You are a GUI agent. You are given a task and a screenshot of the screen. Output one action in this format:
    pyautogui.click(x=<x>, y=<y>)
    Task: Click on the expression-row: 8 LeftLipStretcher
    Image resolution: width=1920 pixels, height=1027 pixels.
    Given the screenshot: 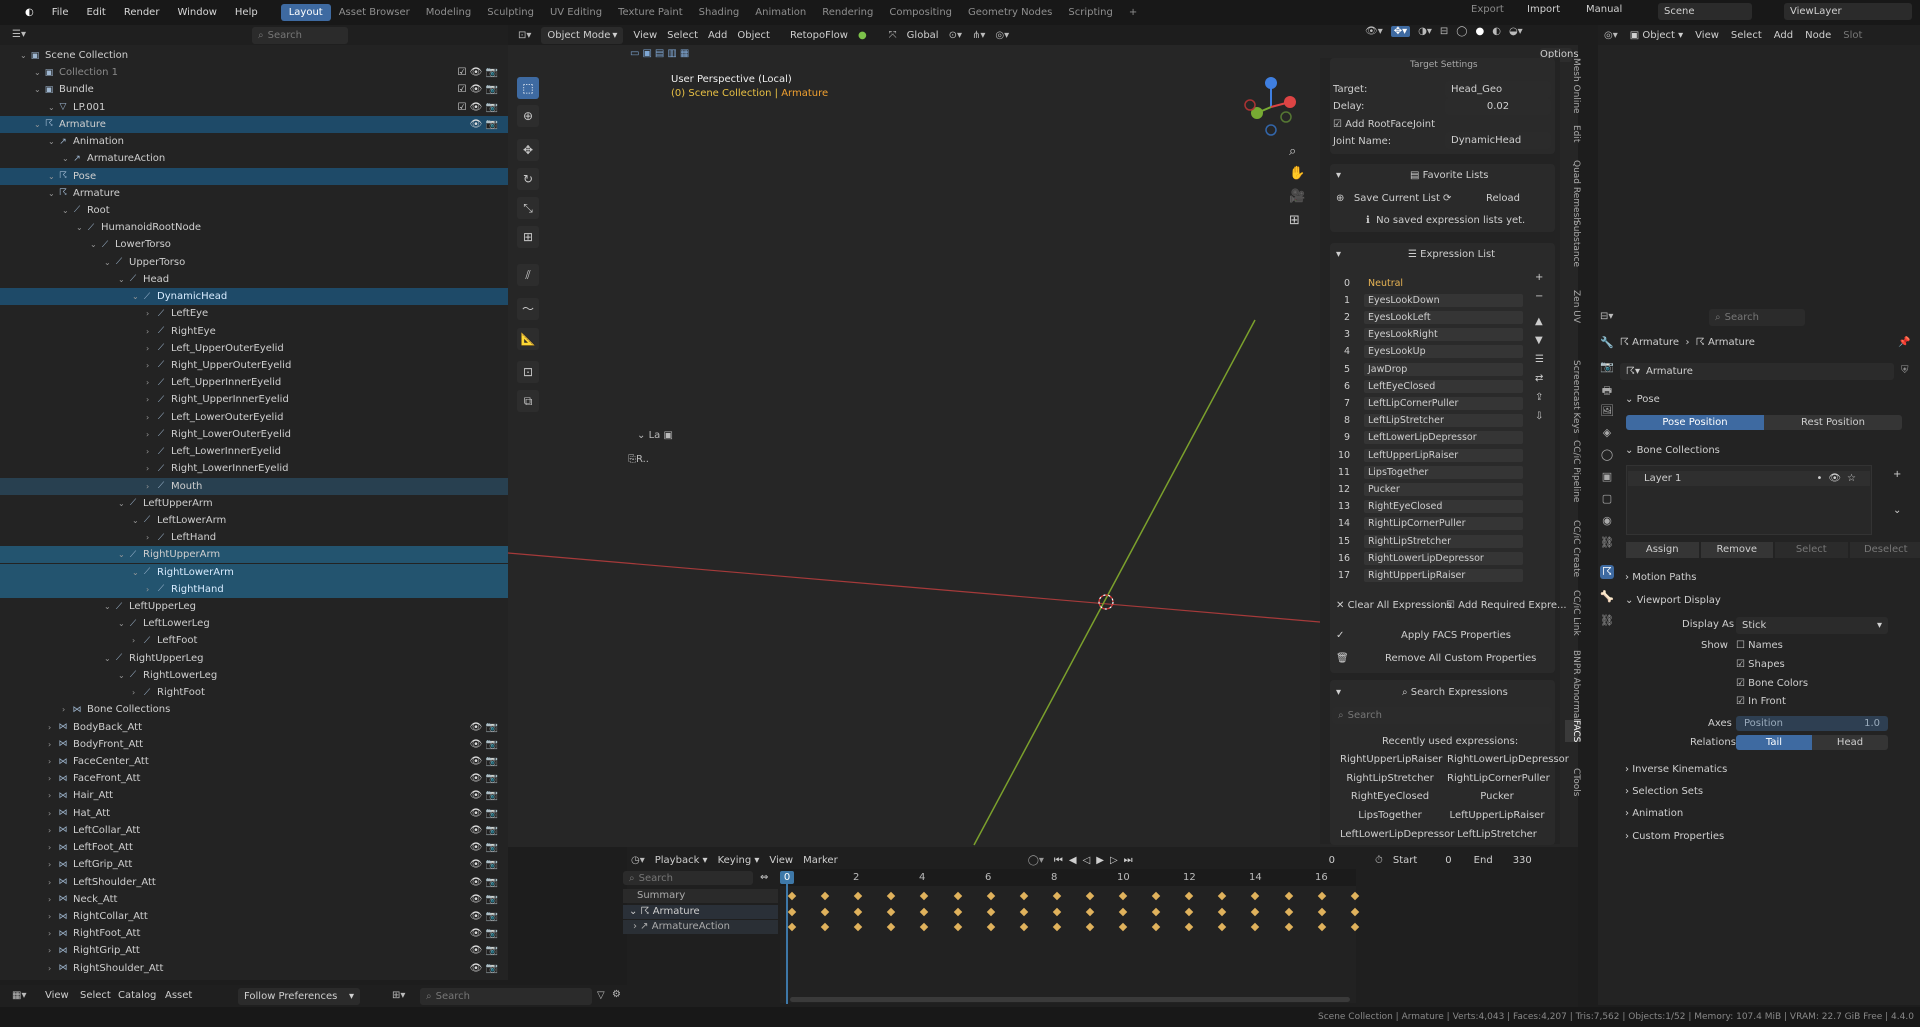 What is the action you would take?
    pyautogui.click(x=1430, y=421)
    